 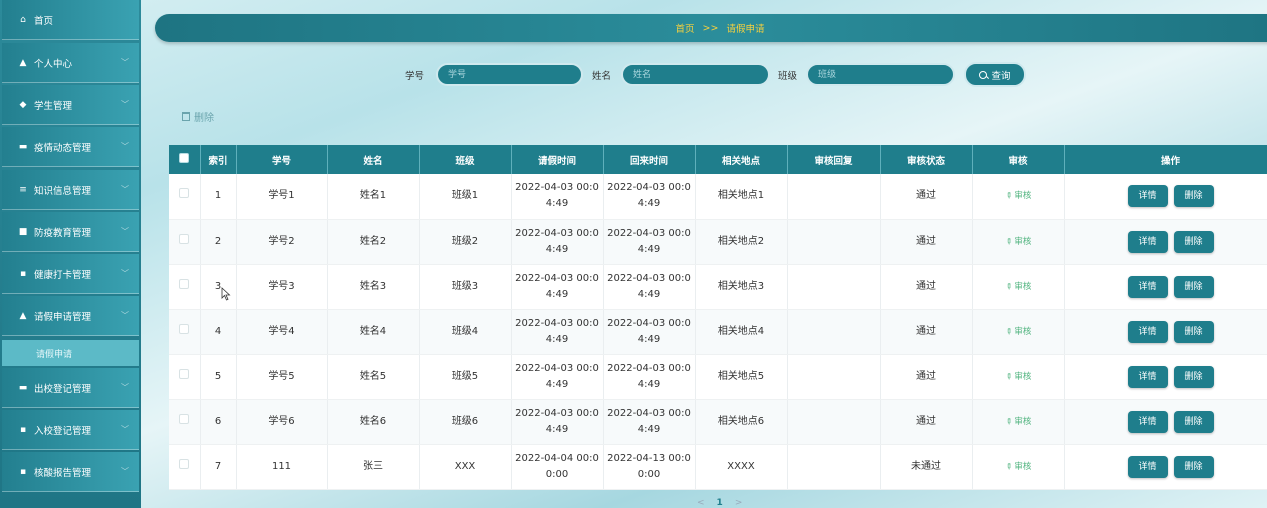 What do you see at coordinates (53, 64) in the screenshot?
I see `sidebar-item-label: 个人中心` at bounding box center [53, 64].